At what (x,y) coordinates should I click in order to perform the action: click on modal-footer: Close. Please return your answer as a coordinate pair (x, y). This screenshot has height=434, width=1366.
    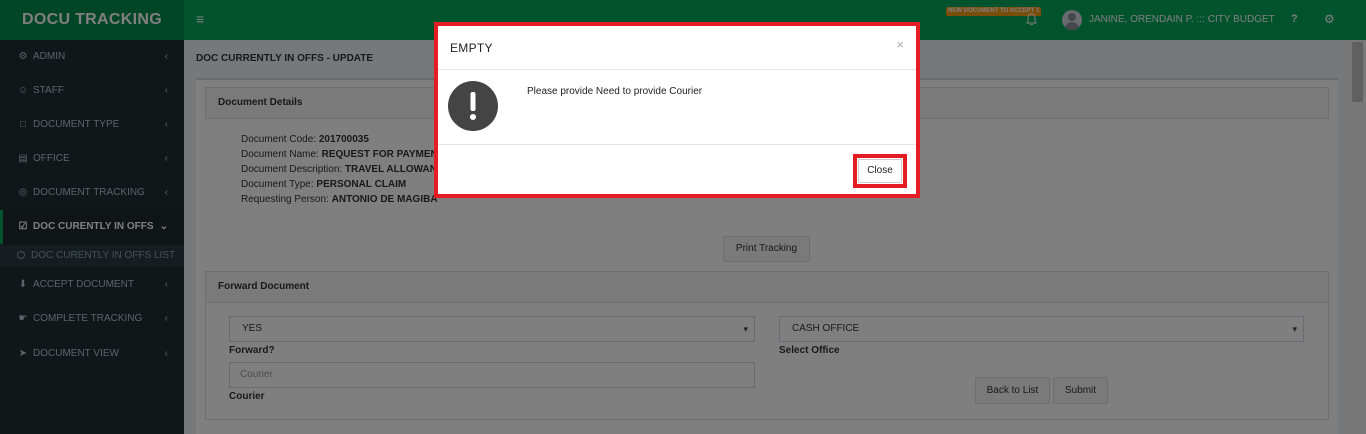
    Looking at the image, I should click on (677, 169).